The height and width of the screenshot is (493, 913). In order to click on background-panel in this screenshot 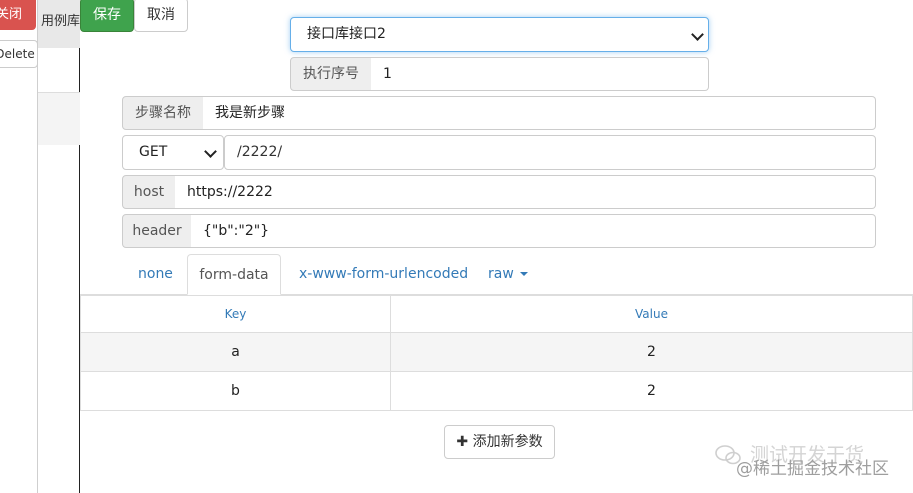, I will do `click(59, 246)`.